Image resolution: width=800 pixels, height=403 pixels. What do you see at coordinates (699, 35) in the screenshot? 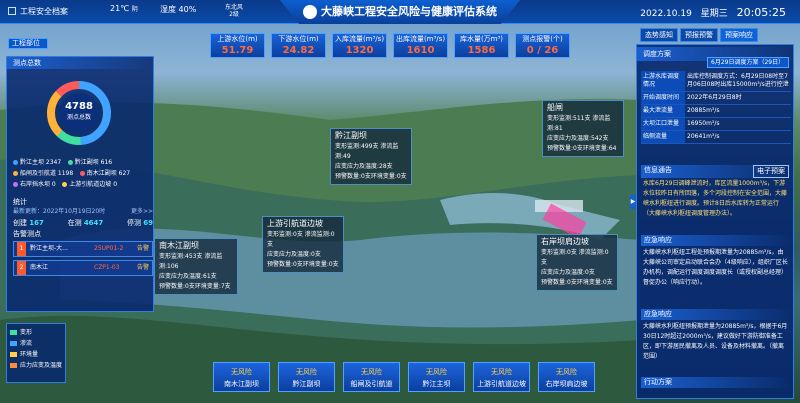
I see `tab-forecast: 预报预警` at bounding box center [699, 35].